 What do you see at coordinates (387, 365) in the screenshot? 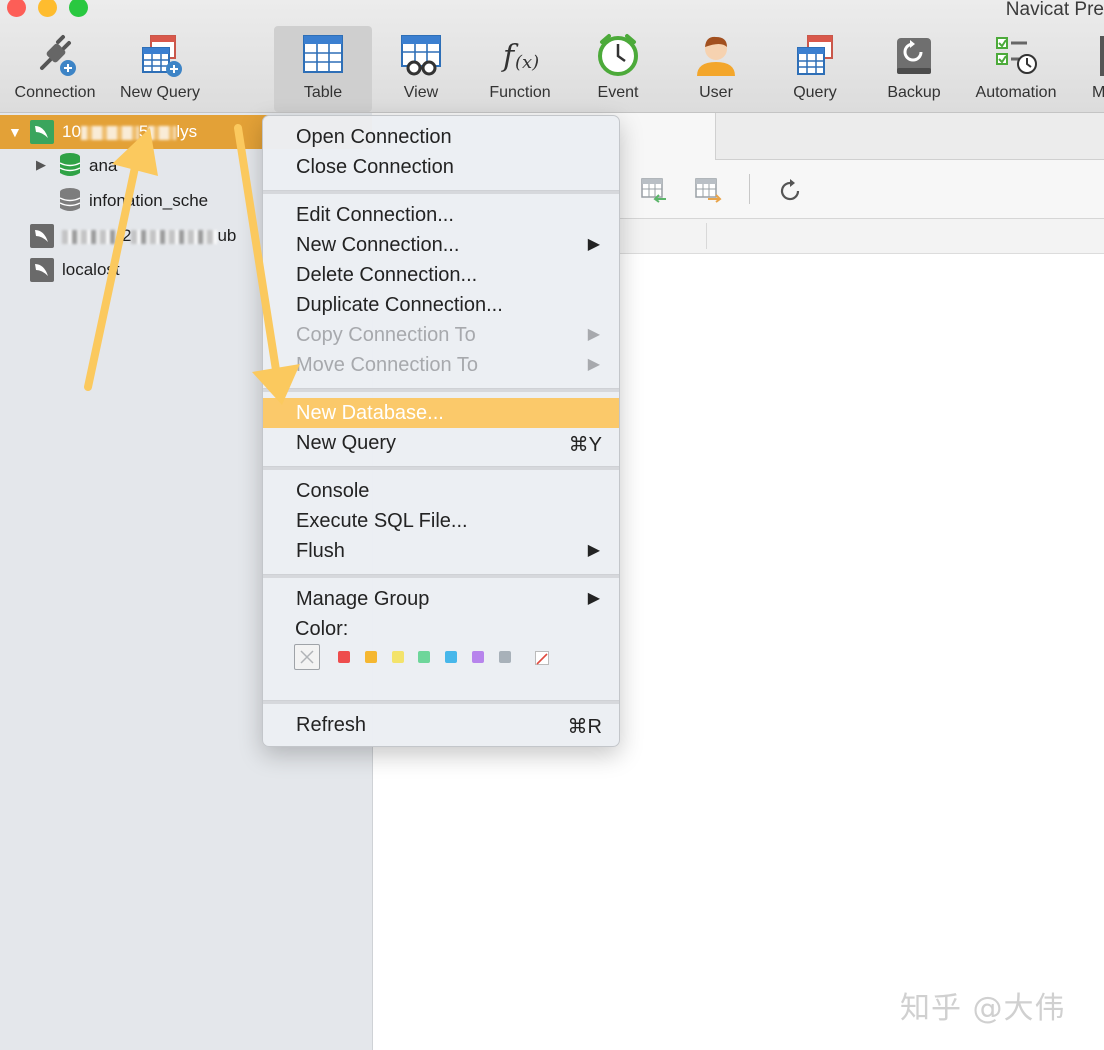
I see `menu-item-label: Move Connection To` at bounding box center [387, 365].